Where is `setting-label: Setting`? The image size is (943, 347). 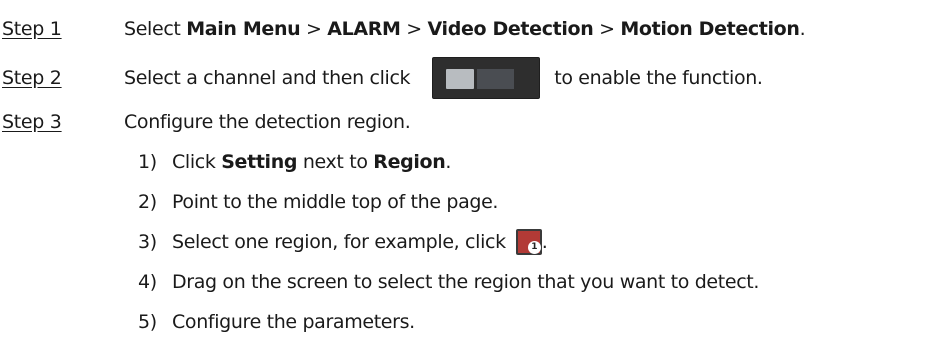
setting-label: Setting is located at coordinates (259, 162).